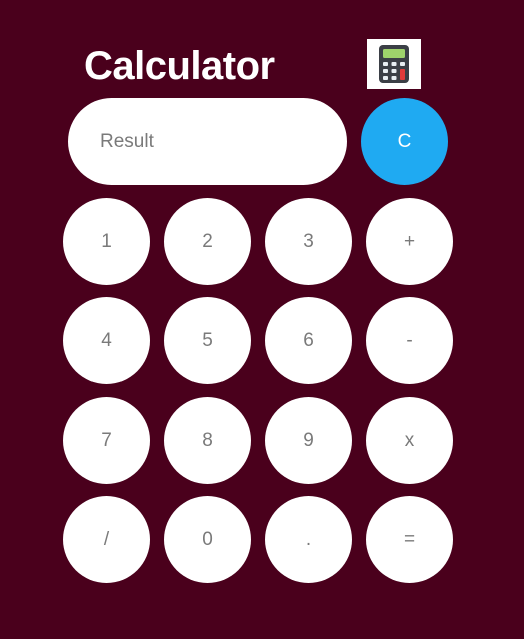 This screenshot has width=524, height=639. Describe the element at coordinates (207, 241) in the screenshot. I see `digit-2-button: 2` at that location.